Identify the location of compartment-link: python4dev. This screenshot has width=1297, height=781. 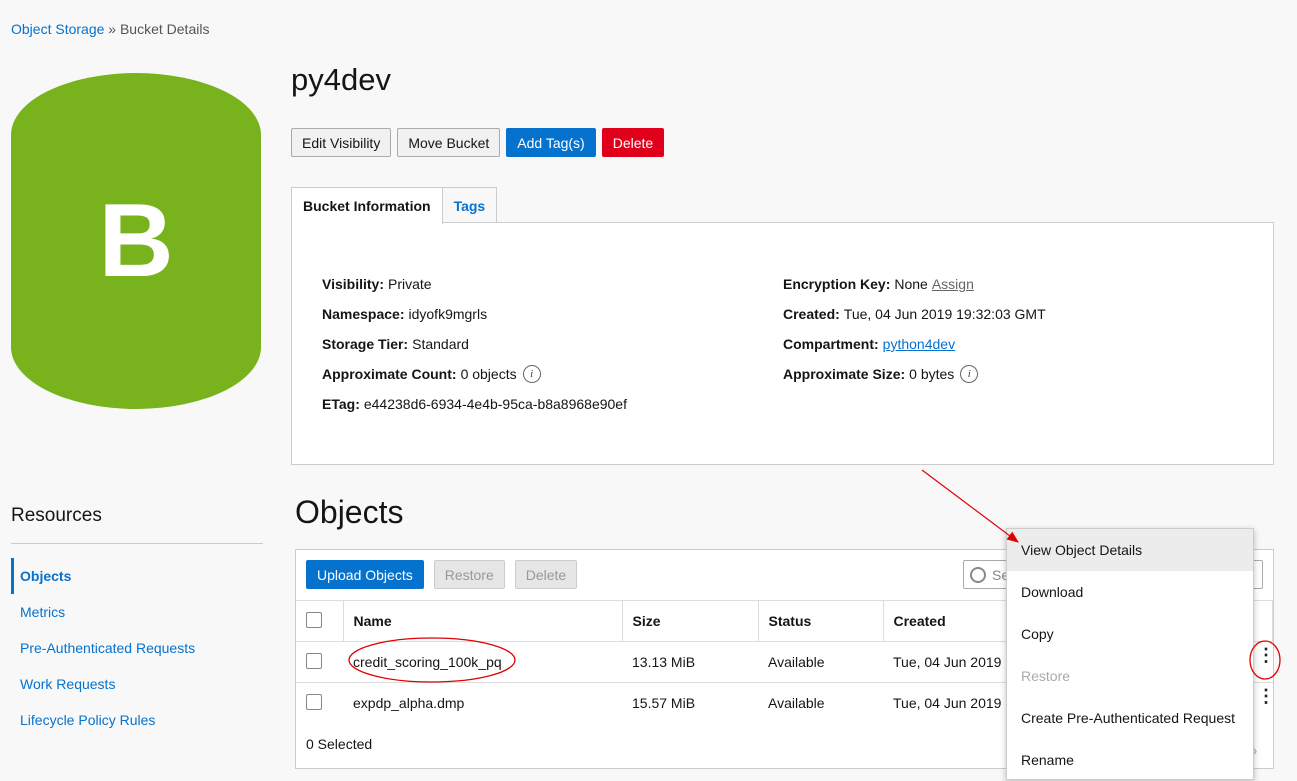
(919, 344).